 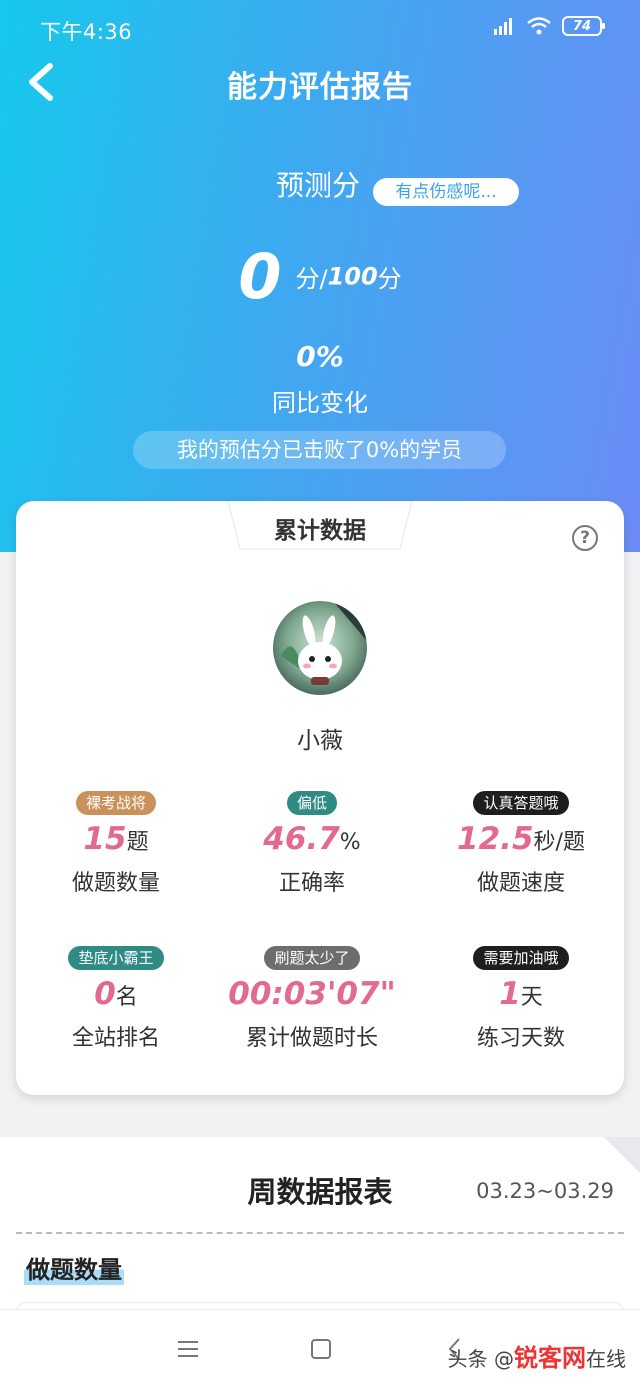 I want to click on score-unit-suffix: 分, so click(x=389, y=279).